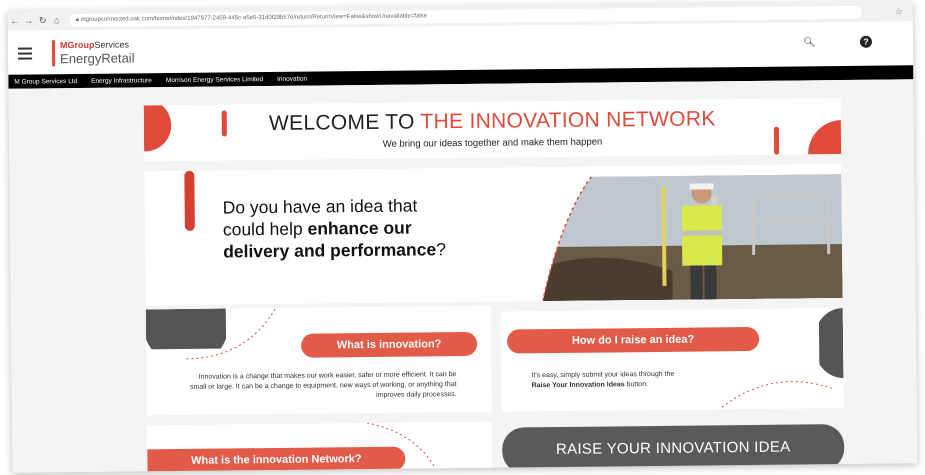 Image resolution: width=925 pixels, height=475 pixels. What do you see at coordinates (673, 448) in the screenshot?
I see `raise-idea-button: RAISE YOUR INNOVATION IDEA` at bounding box center [673, 448].